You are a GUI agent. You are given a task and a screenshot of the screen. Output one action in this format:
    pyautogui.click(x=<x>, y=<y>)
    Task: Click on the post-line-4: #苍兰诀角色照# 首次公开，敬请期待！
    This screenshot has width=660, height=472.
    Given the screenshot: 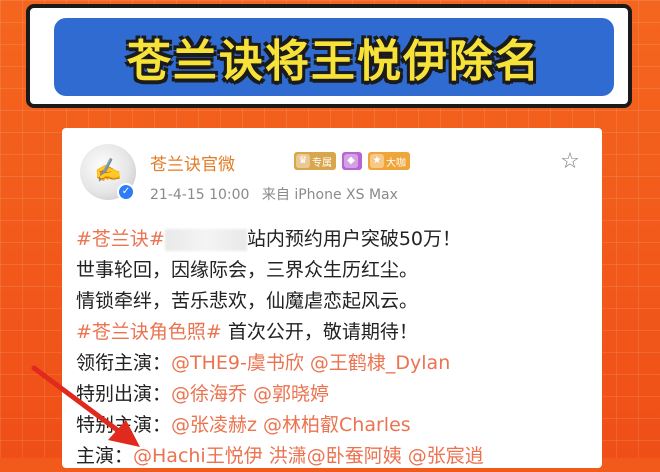 What is the action you would take?
    pyautogui.click(x=336, y=332)
    